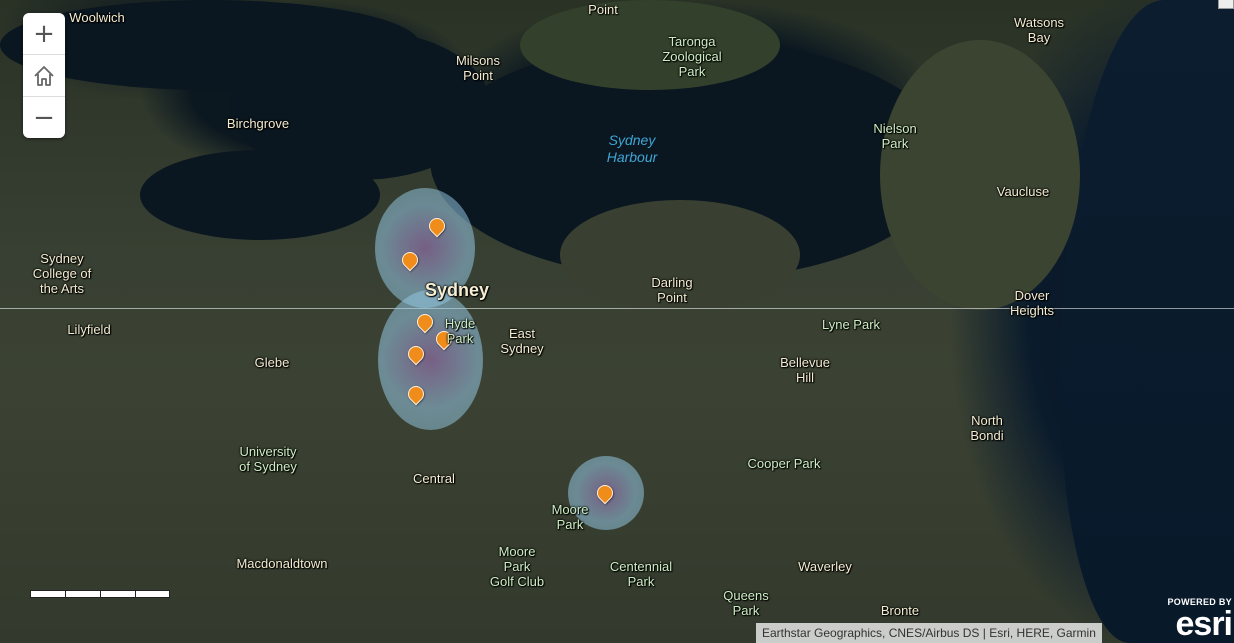 The image size is (1234, 643). What do you see at coordinates (1200, 620) in the screenshot?
I see `esri-logo: POWERED BY esri` at bounding box center [1200, 620].